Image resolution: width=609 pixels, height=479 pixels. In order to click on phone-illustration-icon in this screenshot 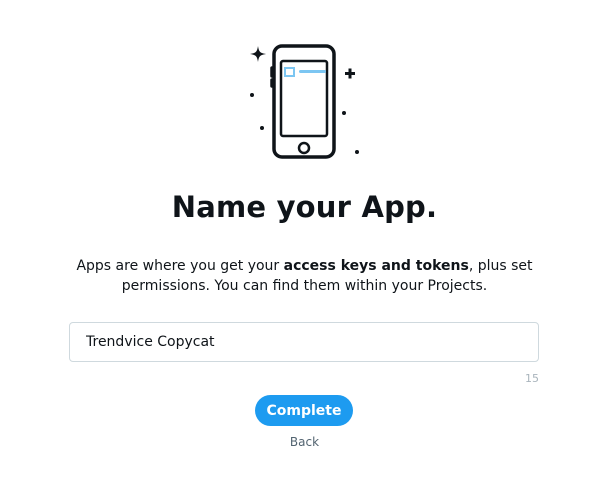, I will do `click(304, 101)`.